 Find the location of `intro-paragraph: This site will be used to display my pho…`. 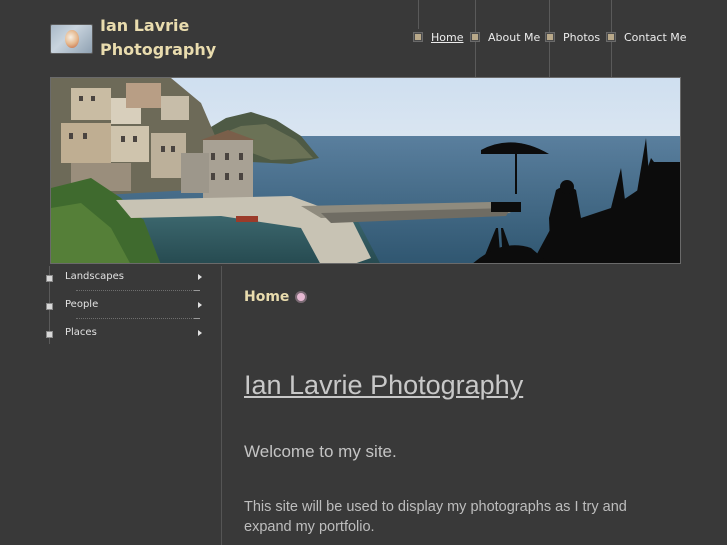

intro-paragraph: This site will be used to display my pho… is located at coordinates (435, 517).